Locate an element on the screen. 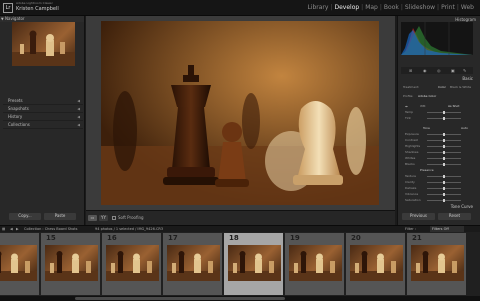 The height and width of the screenshot is (301, 480). filmstrip-cell: 17 is located at coordinates (192, 264).